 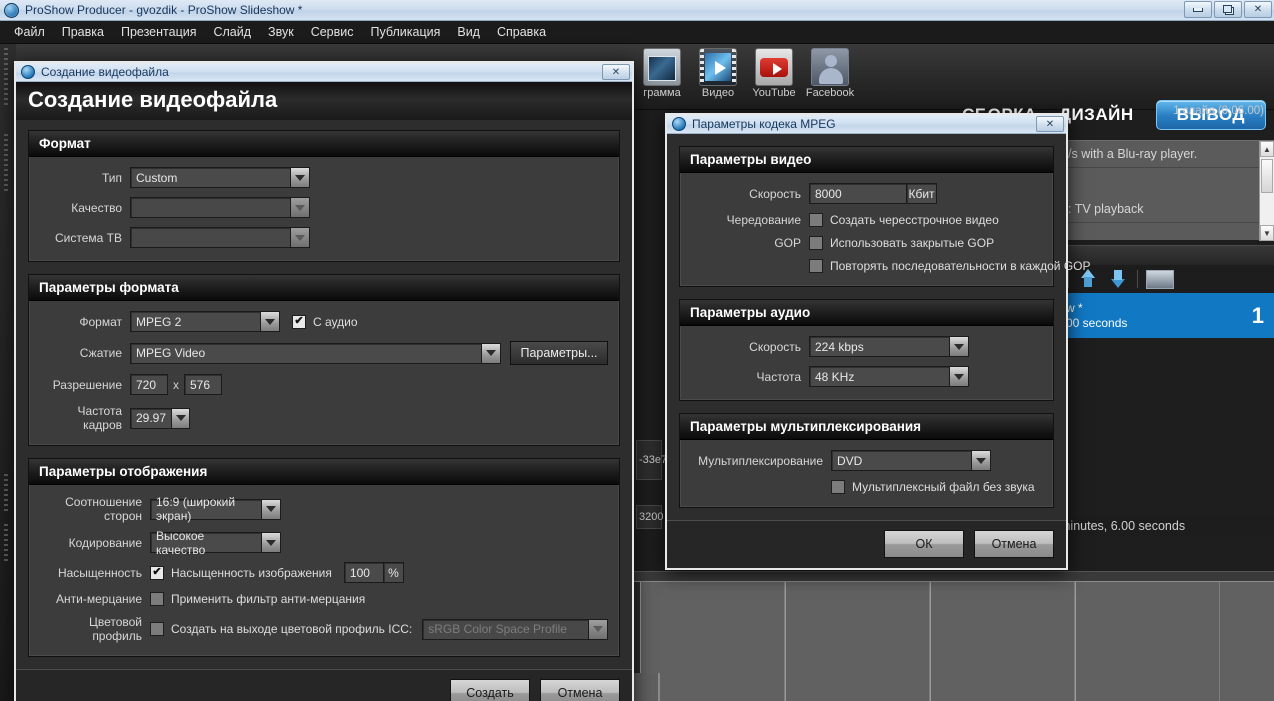 I want to click on closed-gop-checkbox, so click(x=816, y=243).